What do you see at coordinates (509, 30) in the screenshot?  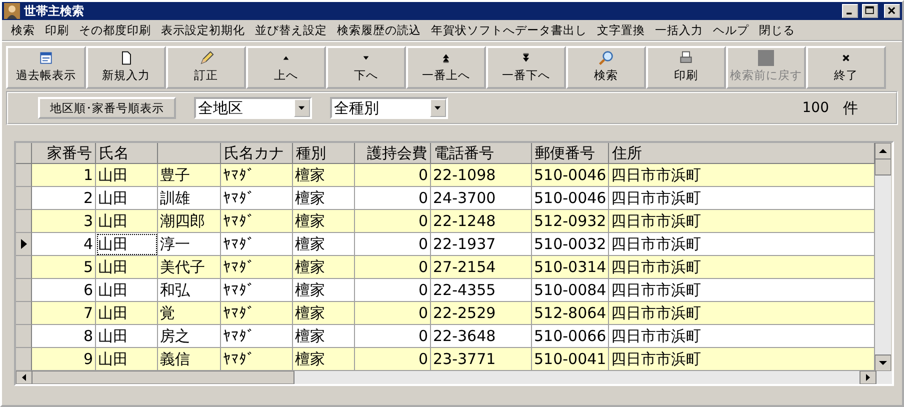 I see `menu-item: 年賀状ソフトへデータ書出し` at bounding box center [509, 30].